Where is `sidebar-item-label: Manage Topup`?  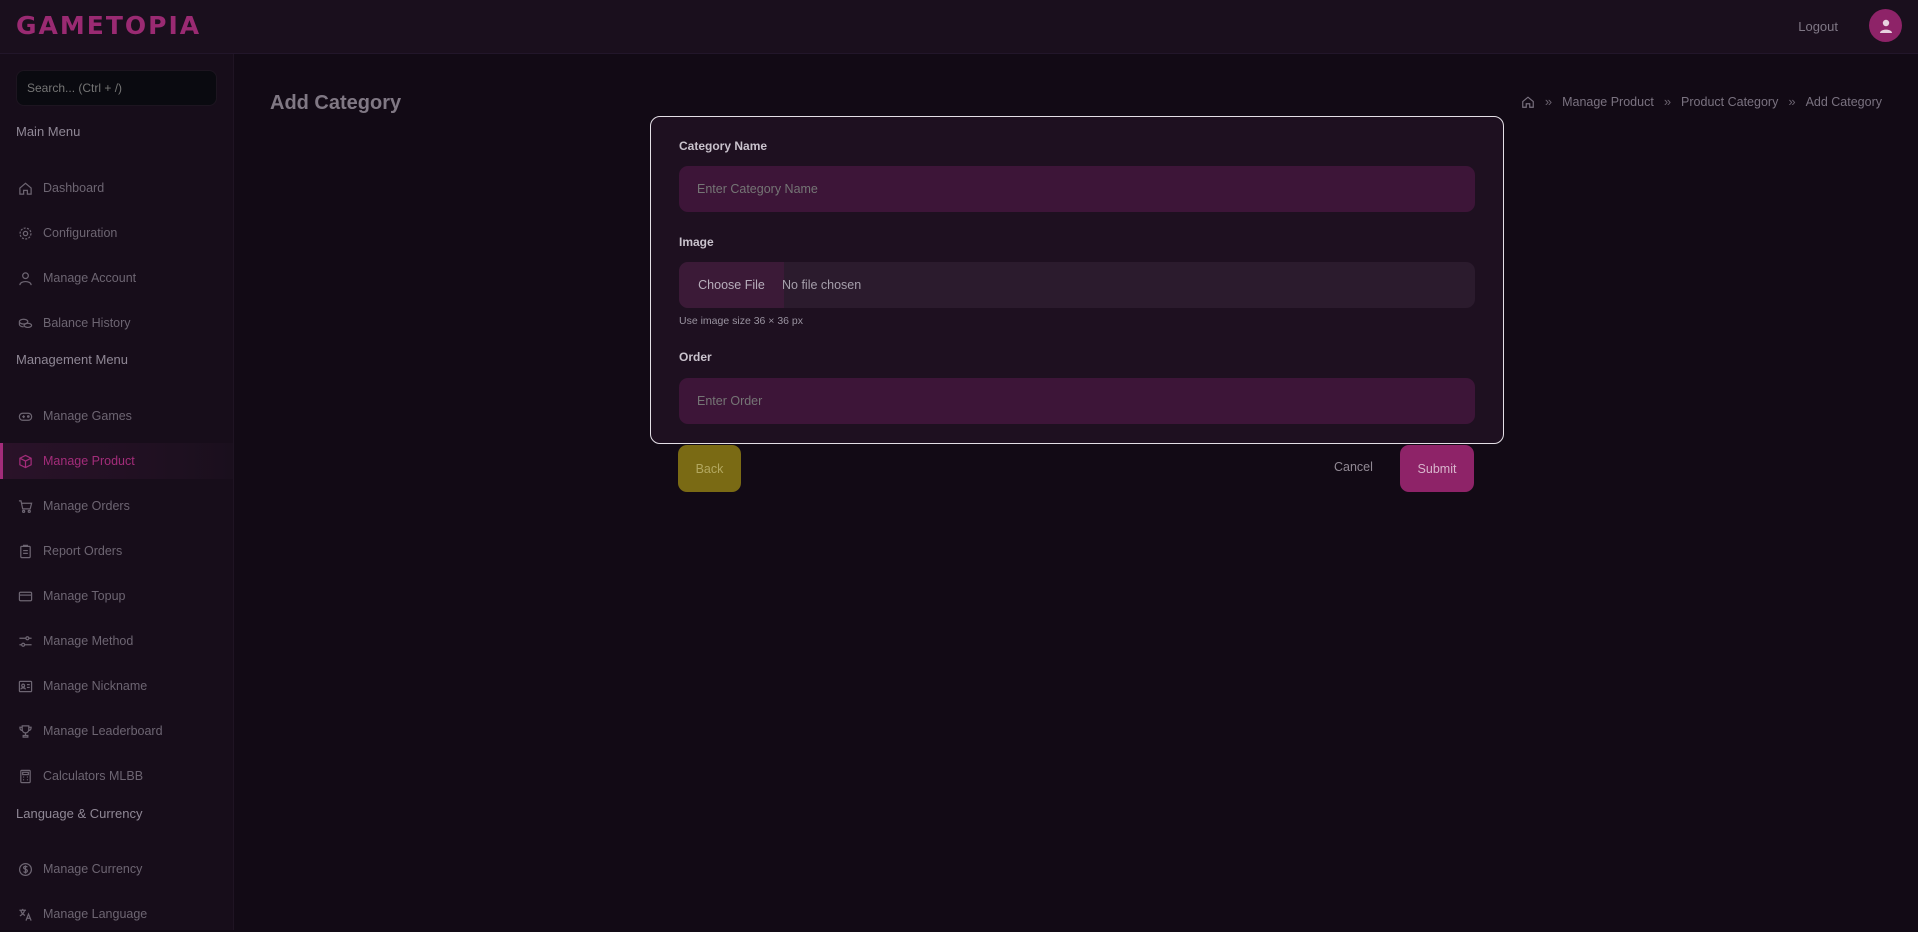 sidebar-item-label: Manage Topup is located at coordinates (84, 596).